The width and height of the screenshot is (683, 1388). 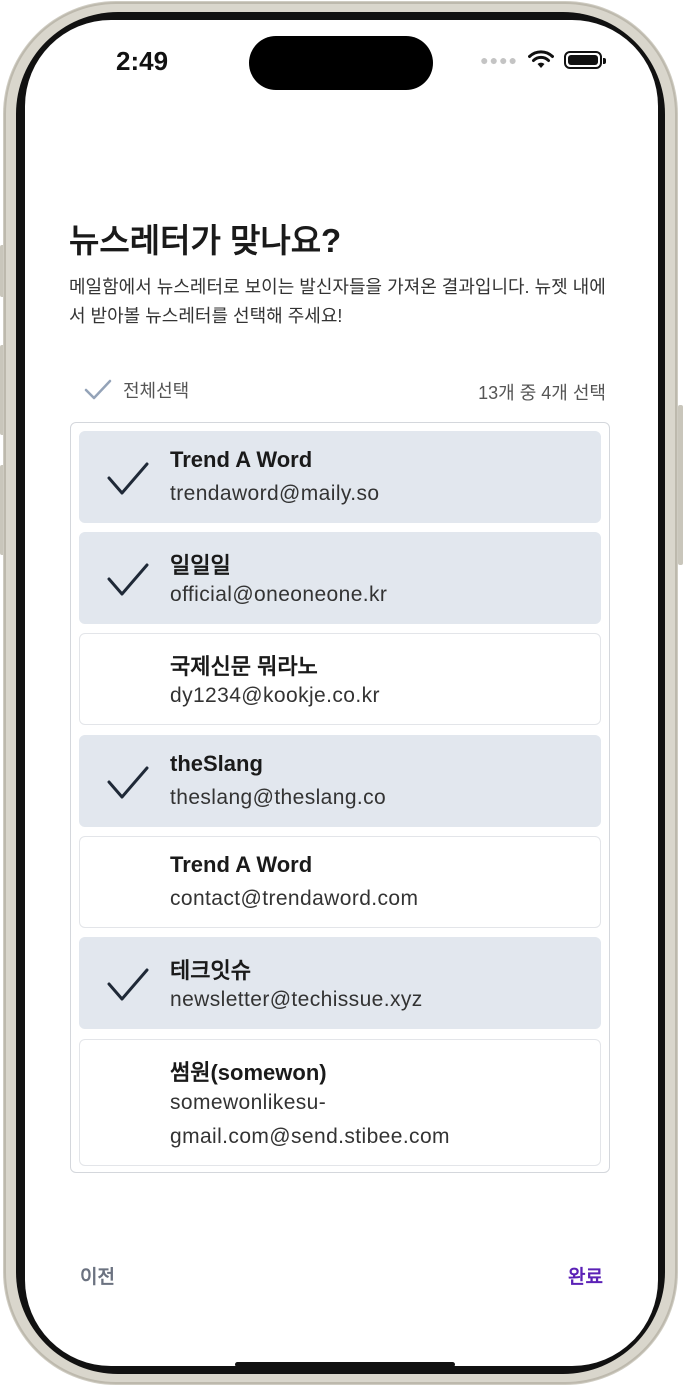 I want to click on battery-icon, so click(x=585, y=60).